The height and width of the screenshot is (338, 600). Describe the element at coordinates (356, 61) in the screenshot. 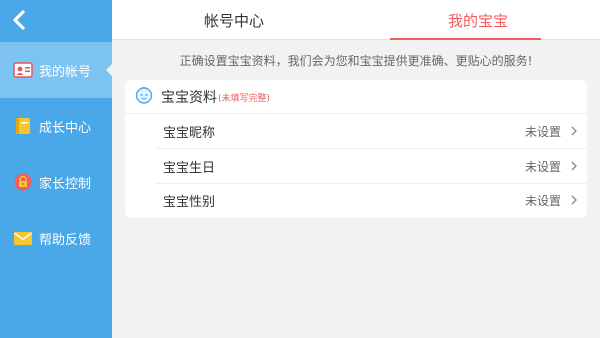

I see `notice-text: 正确设置宝宝资料，我们会为您和宝宝提供更准确、更贴心的服务!` at that location.